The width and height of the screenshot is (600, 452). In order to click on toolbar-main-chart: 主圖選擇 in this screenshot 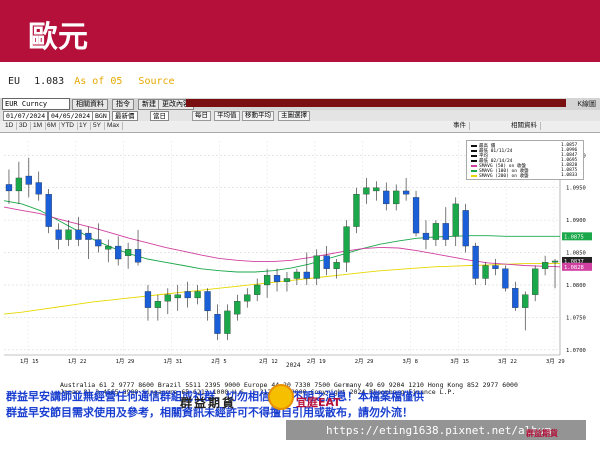, I will do `click(294, 116)`.